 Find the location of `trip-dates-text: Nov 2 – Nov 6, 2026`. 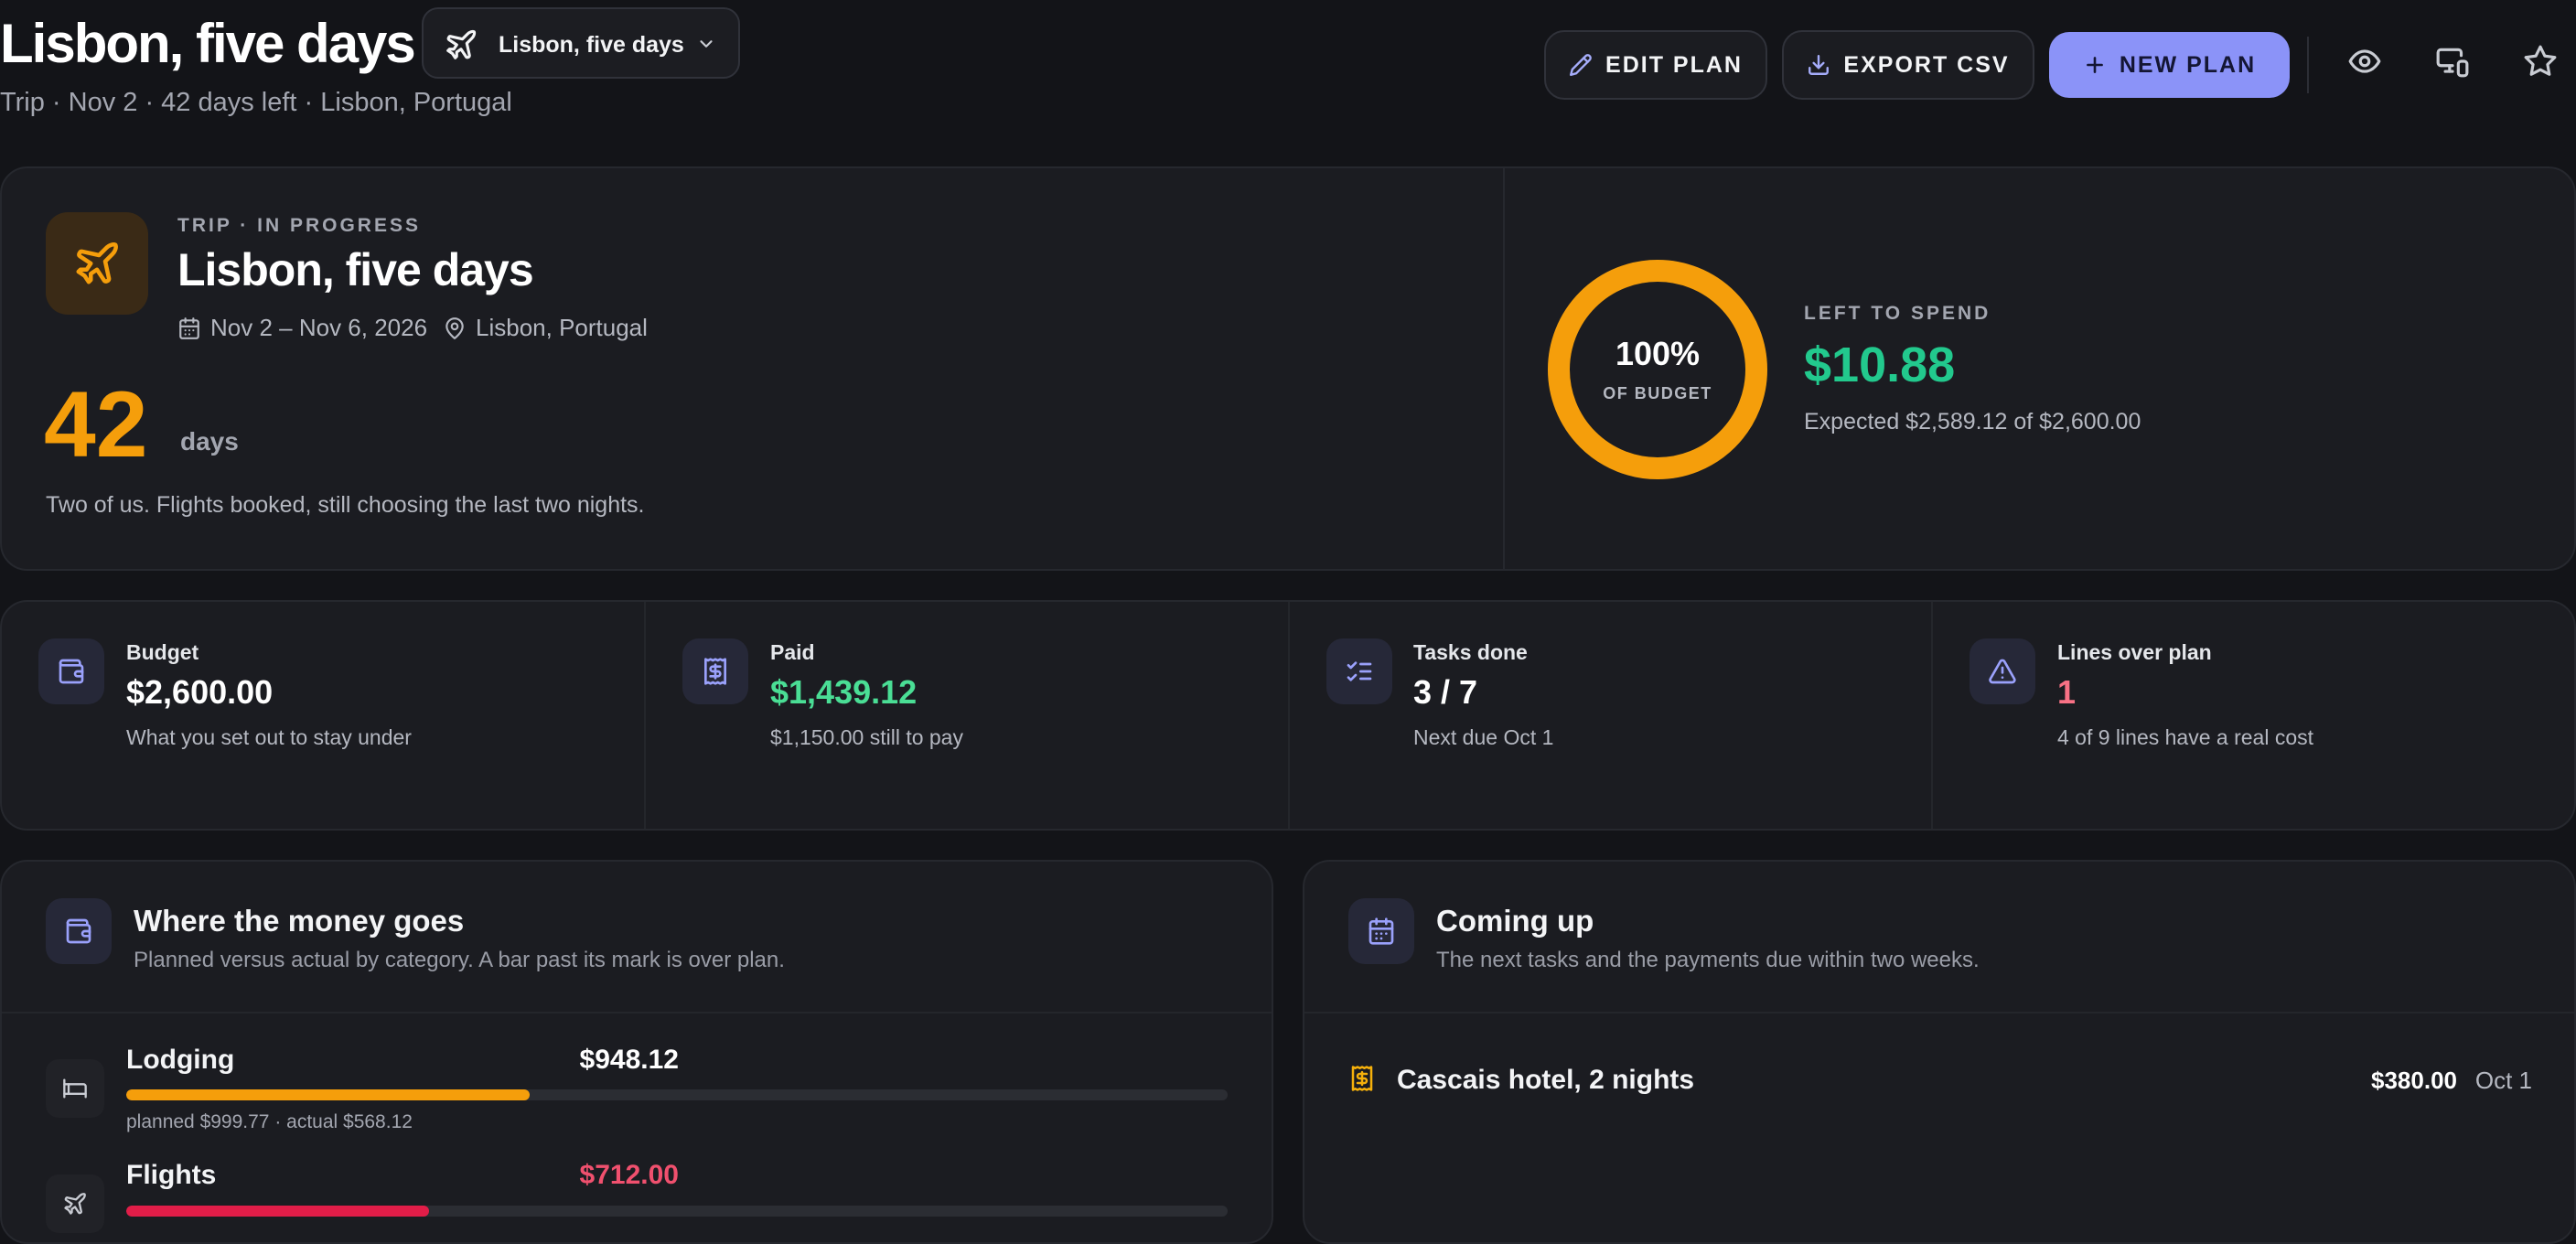

trip-dates-text: Nov 2 – Nov 6, 2026 is located at coordinates (319, 327).